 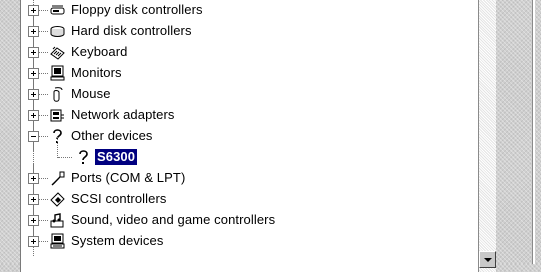 What do you see at coordinates (249, 199) in the screenshot?
I see `tree-item-scsi-controllers: SCSI controllers` at bounding box center [249, 199].